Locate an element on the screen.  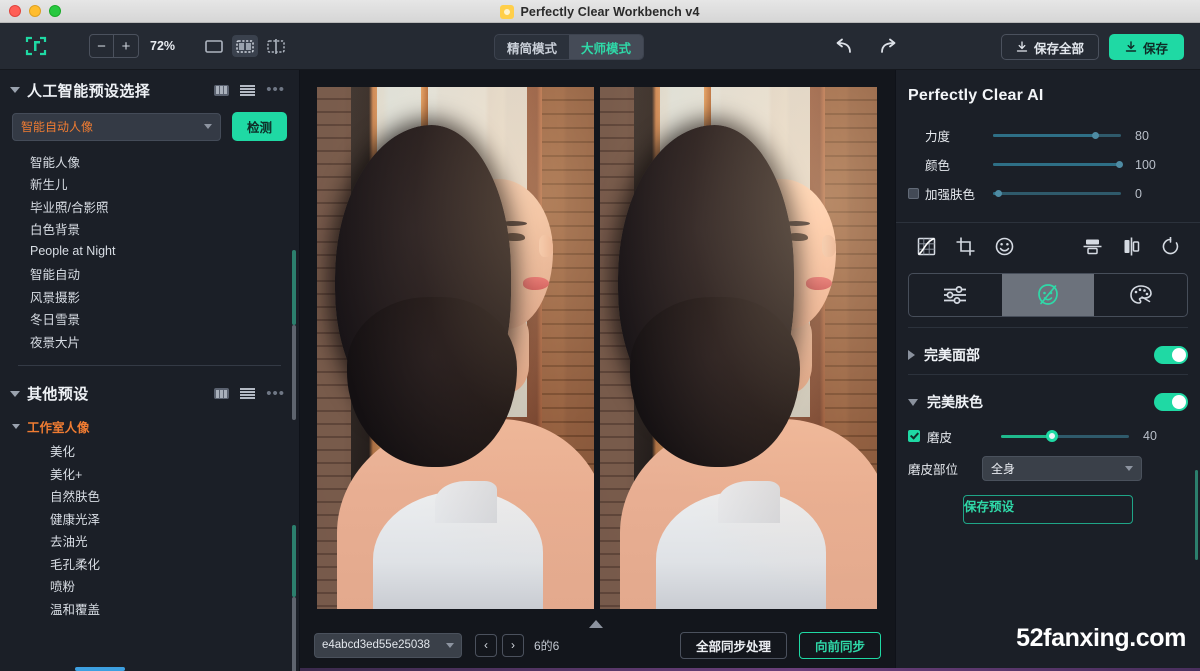
strength-slider is located at coordinates (1057, 135).